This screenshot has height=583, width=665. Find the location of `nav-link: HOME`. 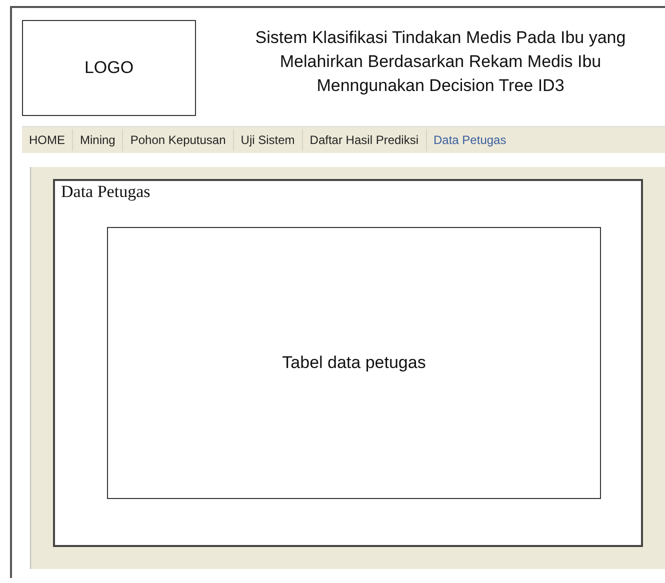

nav-link: HOME is located at coordinates (47, 140).